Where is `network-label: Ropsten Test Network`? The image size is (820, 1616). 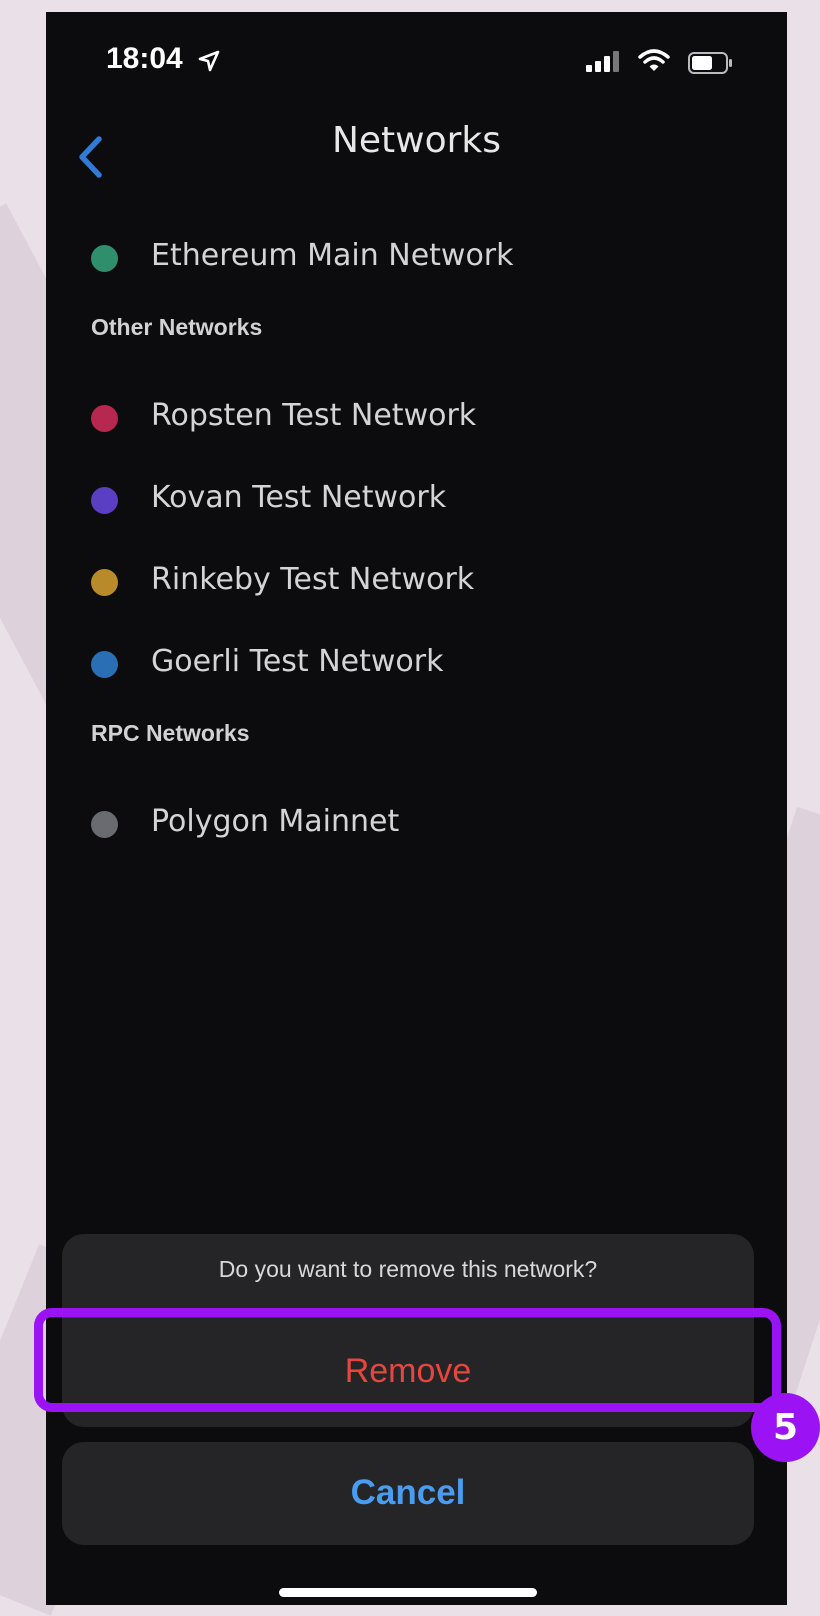 network-label: Ropsten Test Network is located at coordinates (314, 415).